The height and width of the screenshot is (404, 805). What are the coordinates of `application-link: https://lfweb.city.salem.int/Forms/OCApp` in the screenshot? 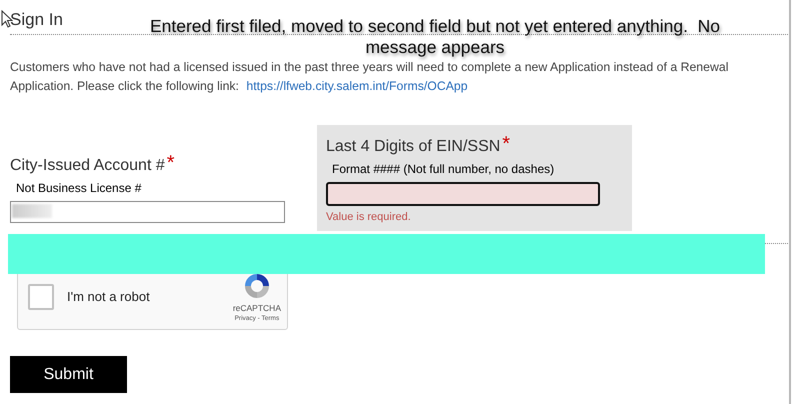 It's located at (357, 86).